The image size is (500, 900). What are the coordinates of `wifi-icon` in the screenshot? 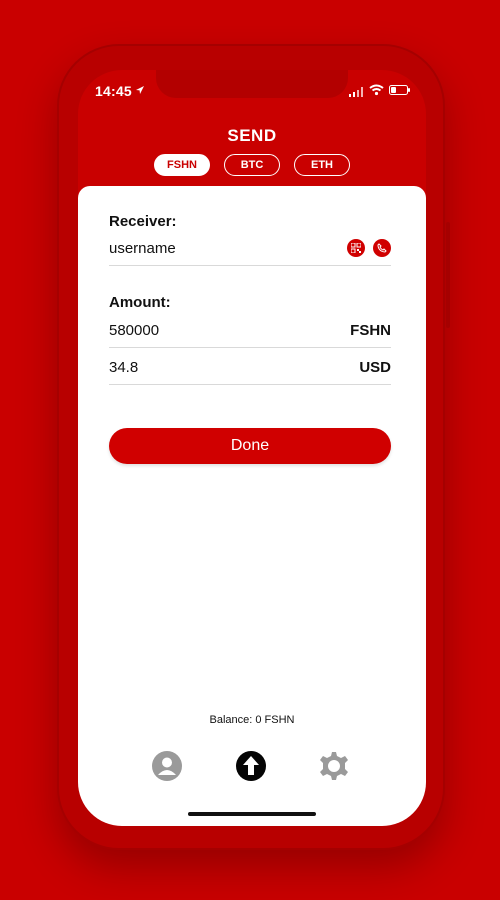 It's located at (376, 90).